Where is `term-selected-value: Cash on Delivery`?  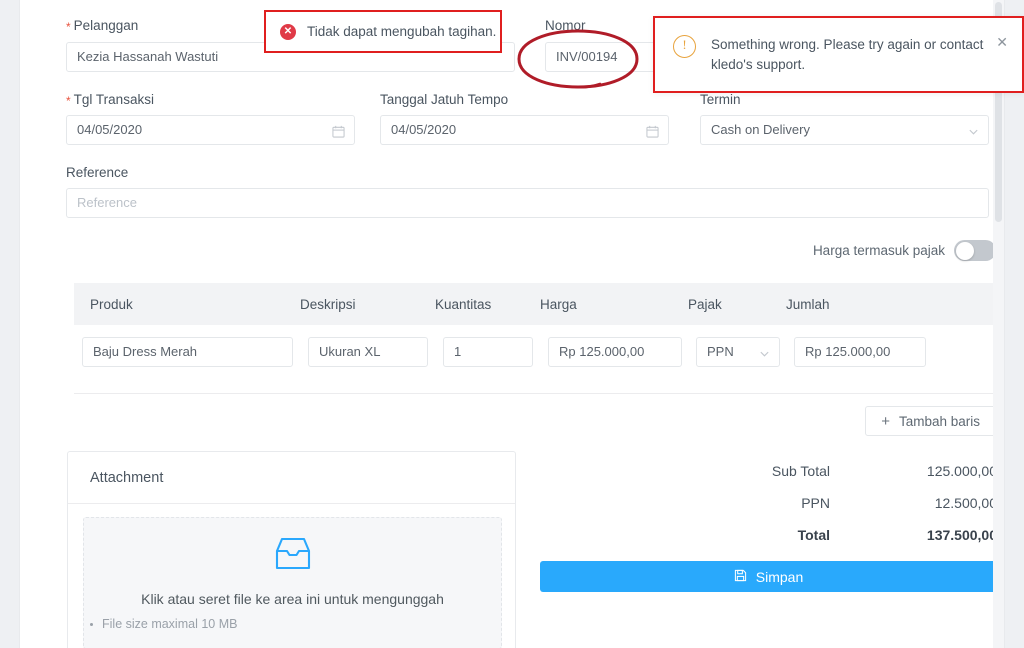
term-selected-value: Cash on Delivery is located at coordinates (760, 129).